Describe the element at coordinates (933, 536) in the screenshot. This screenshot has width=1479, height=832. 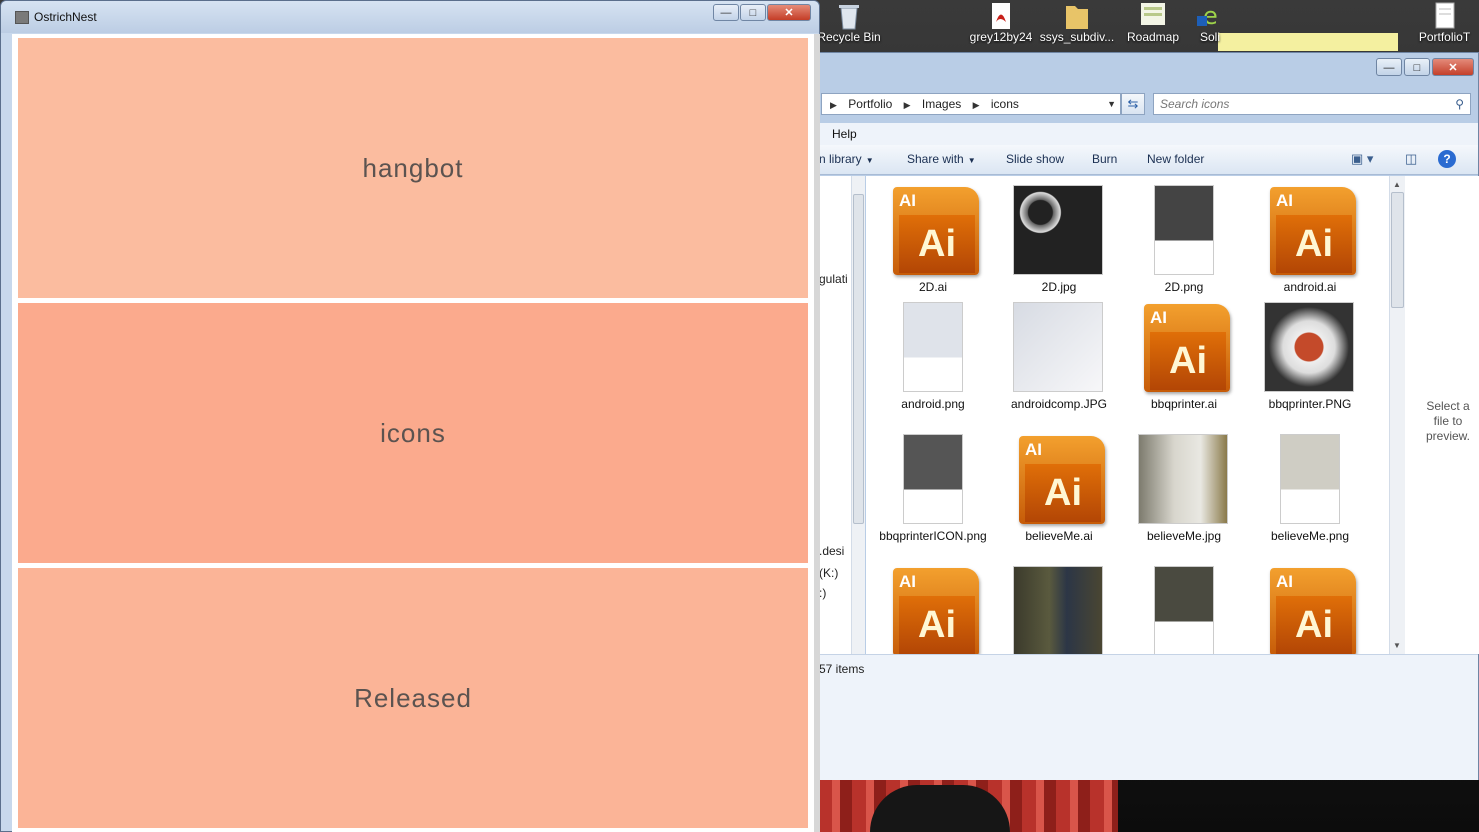
I see `file-name: bbqprinterICON.png` at that location.